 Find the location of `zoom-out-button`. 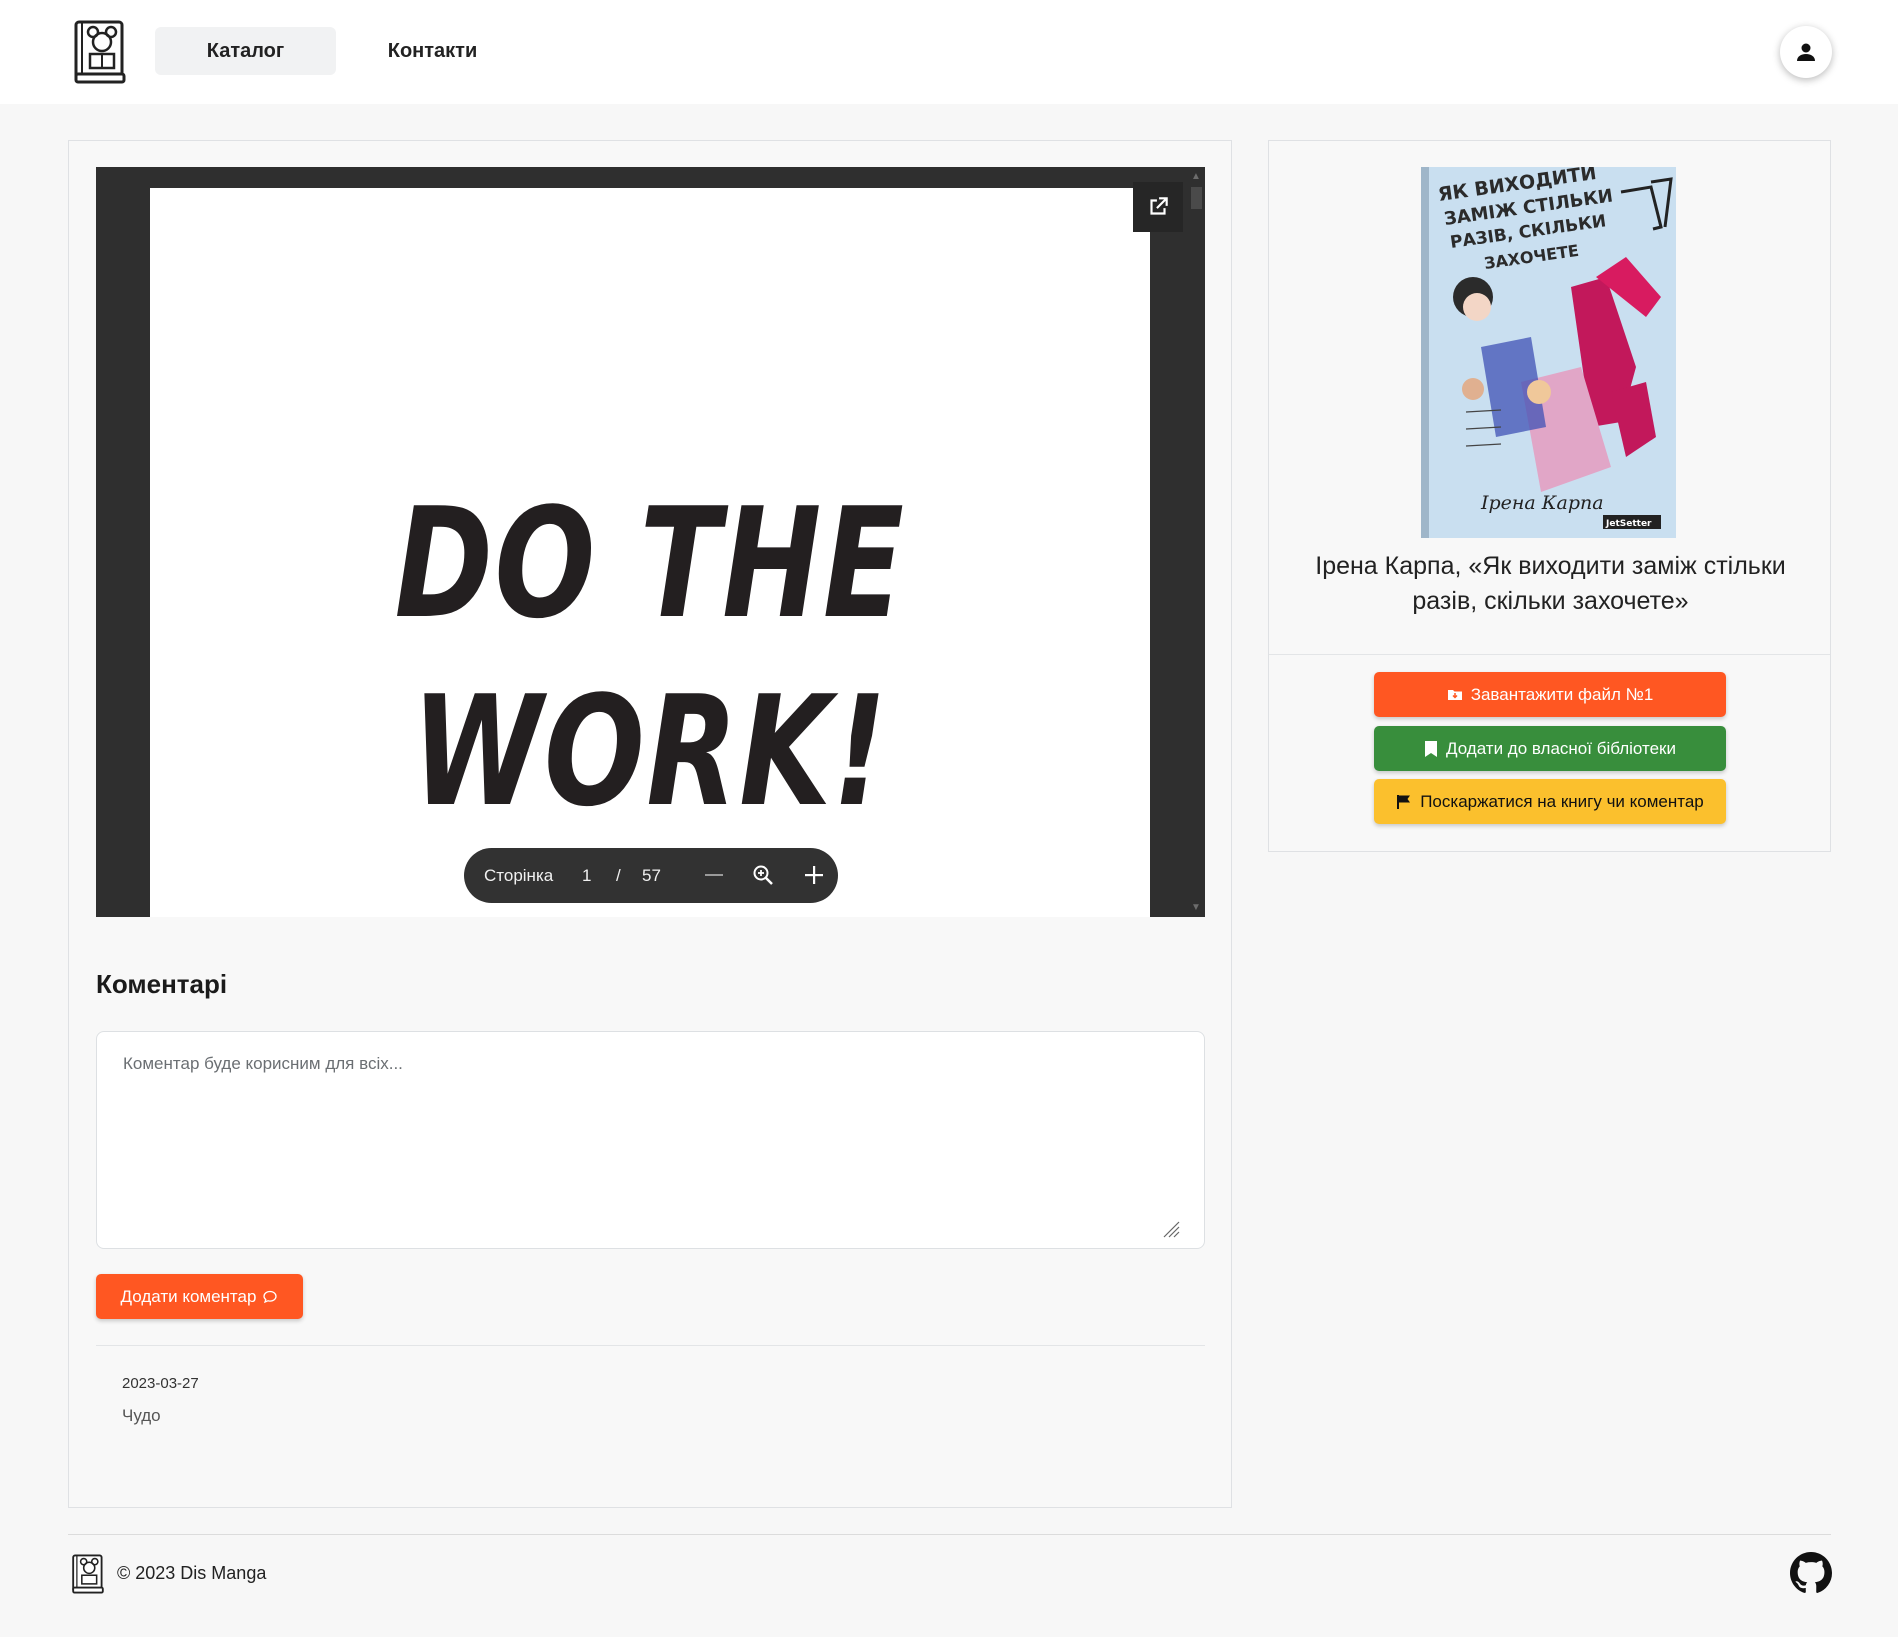

zoom-out-button is located at coordinates (714, 875).